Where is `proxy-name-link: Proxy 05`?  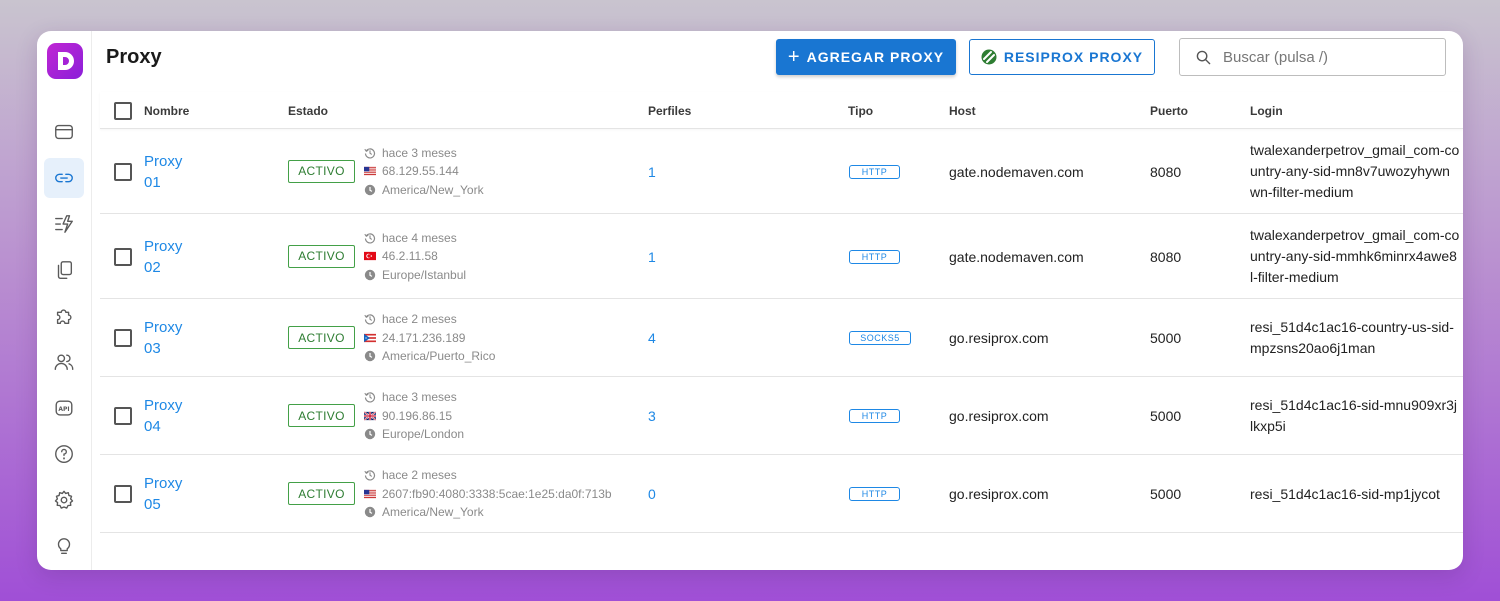
proxy-name-link: Proxy 05 is located at coordinates (163, 494).